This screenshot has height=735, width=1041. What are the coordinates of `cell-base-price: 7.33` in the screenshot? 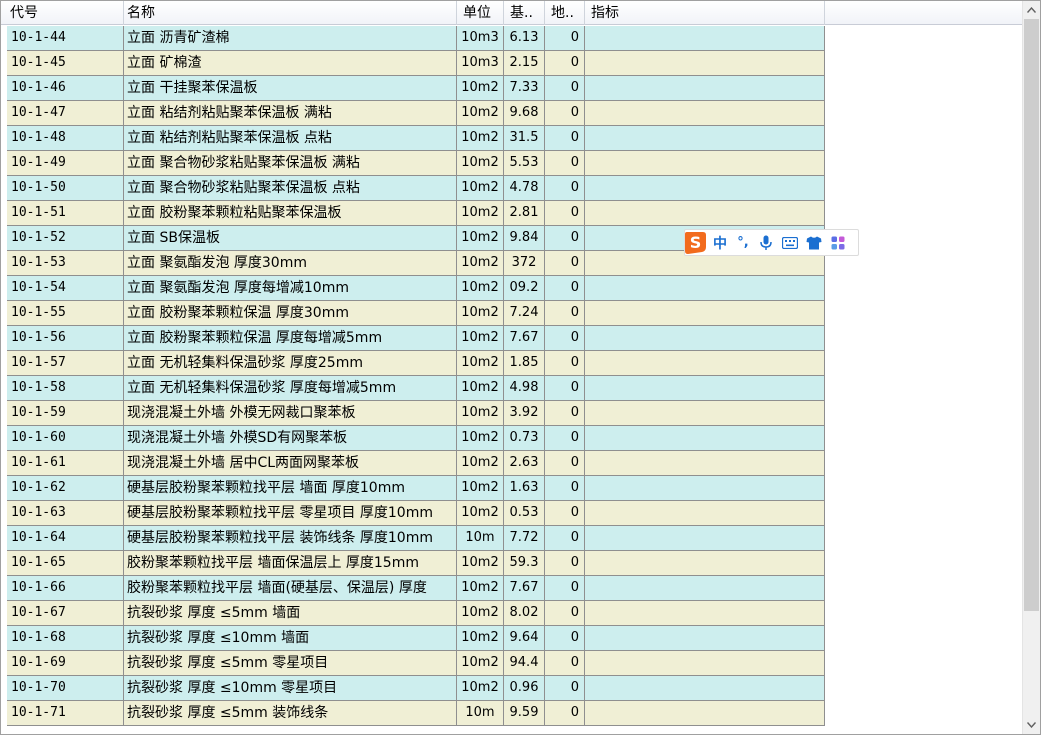 It's located at (524, 88).